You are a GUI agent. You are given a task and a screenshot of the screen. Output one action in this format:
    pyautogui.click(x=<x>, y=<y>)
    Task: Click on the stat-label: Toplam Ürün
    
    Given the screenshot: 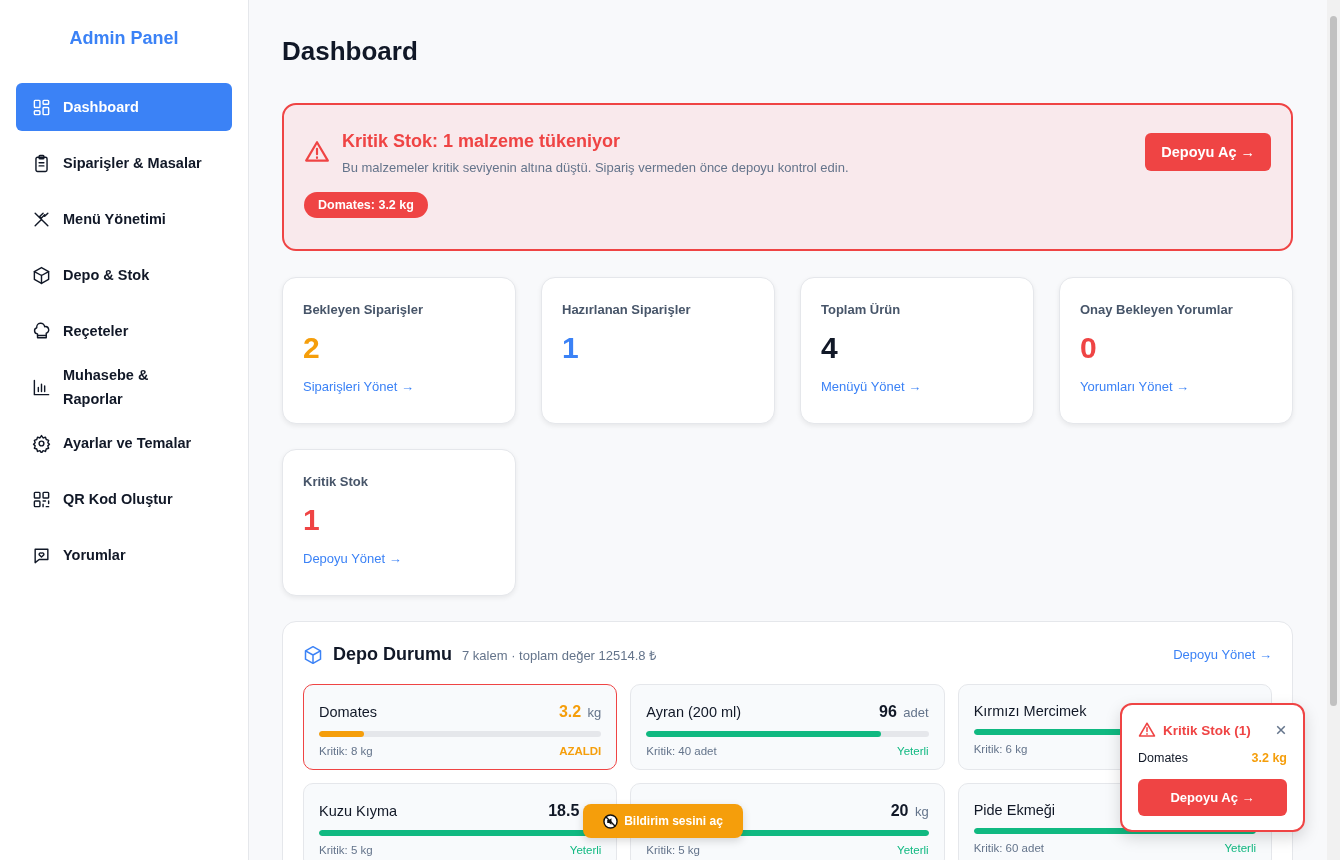 What is the action you would take?
    pyautogui.click(x=861, y=309)
    